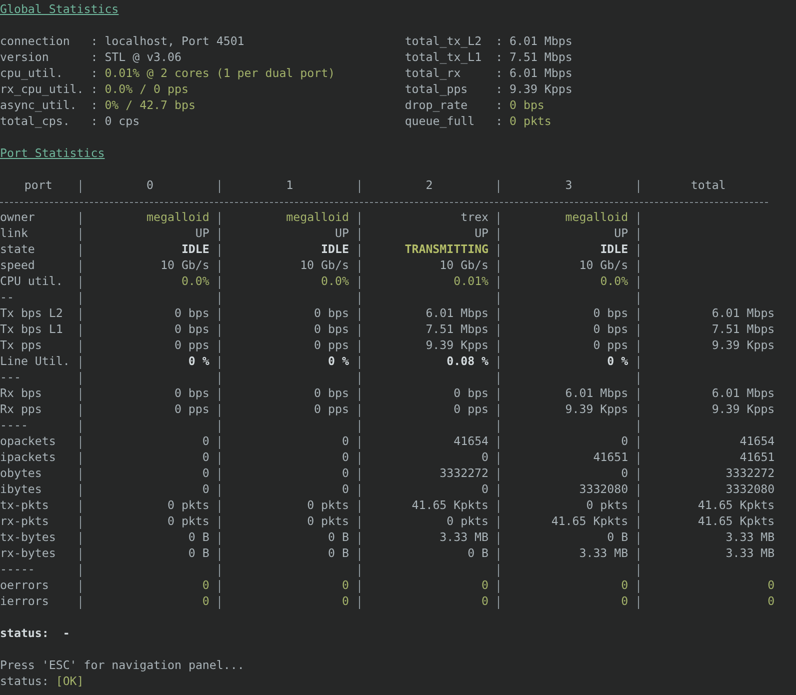 This screenshot has width=796, height=695. What do you see at coordinates (24, 681) in the screenshot?
I see `status-label: status:` at bounding box center [24, 681].